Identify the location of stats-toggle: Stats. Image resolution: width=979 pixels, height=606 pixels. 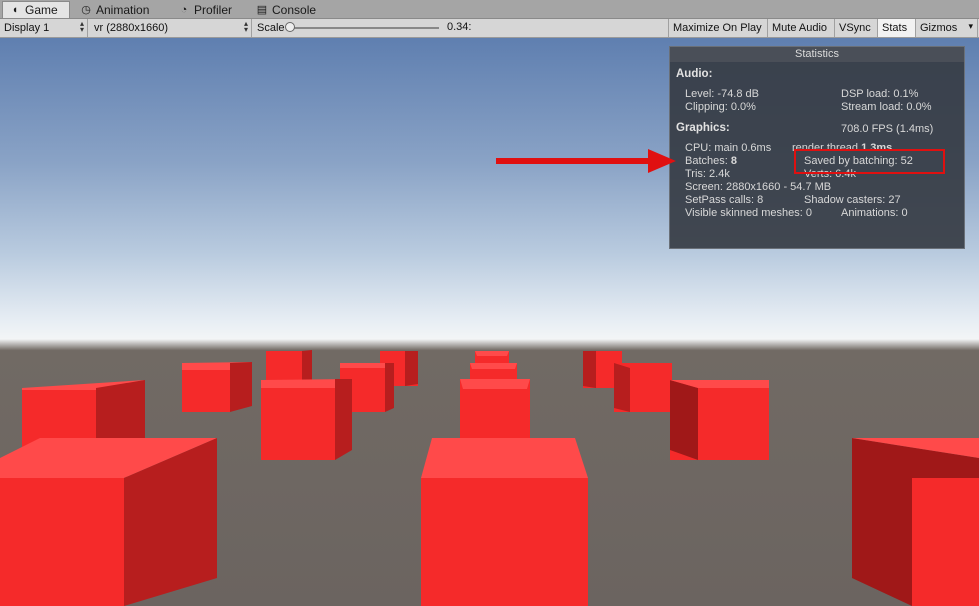
(897, 28).